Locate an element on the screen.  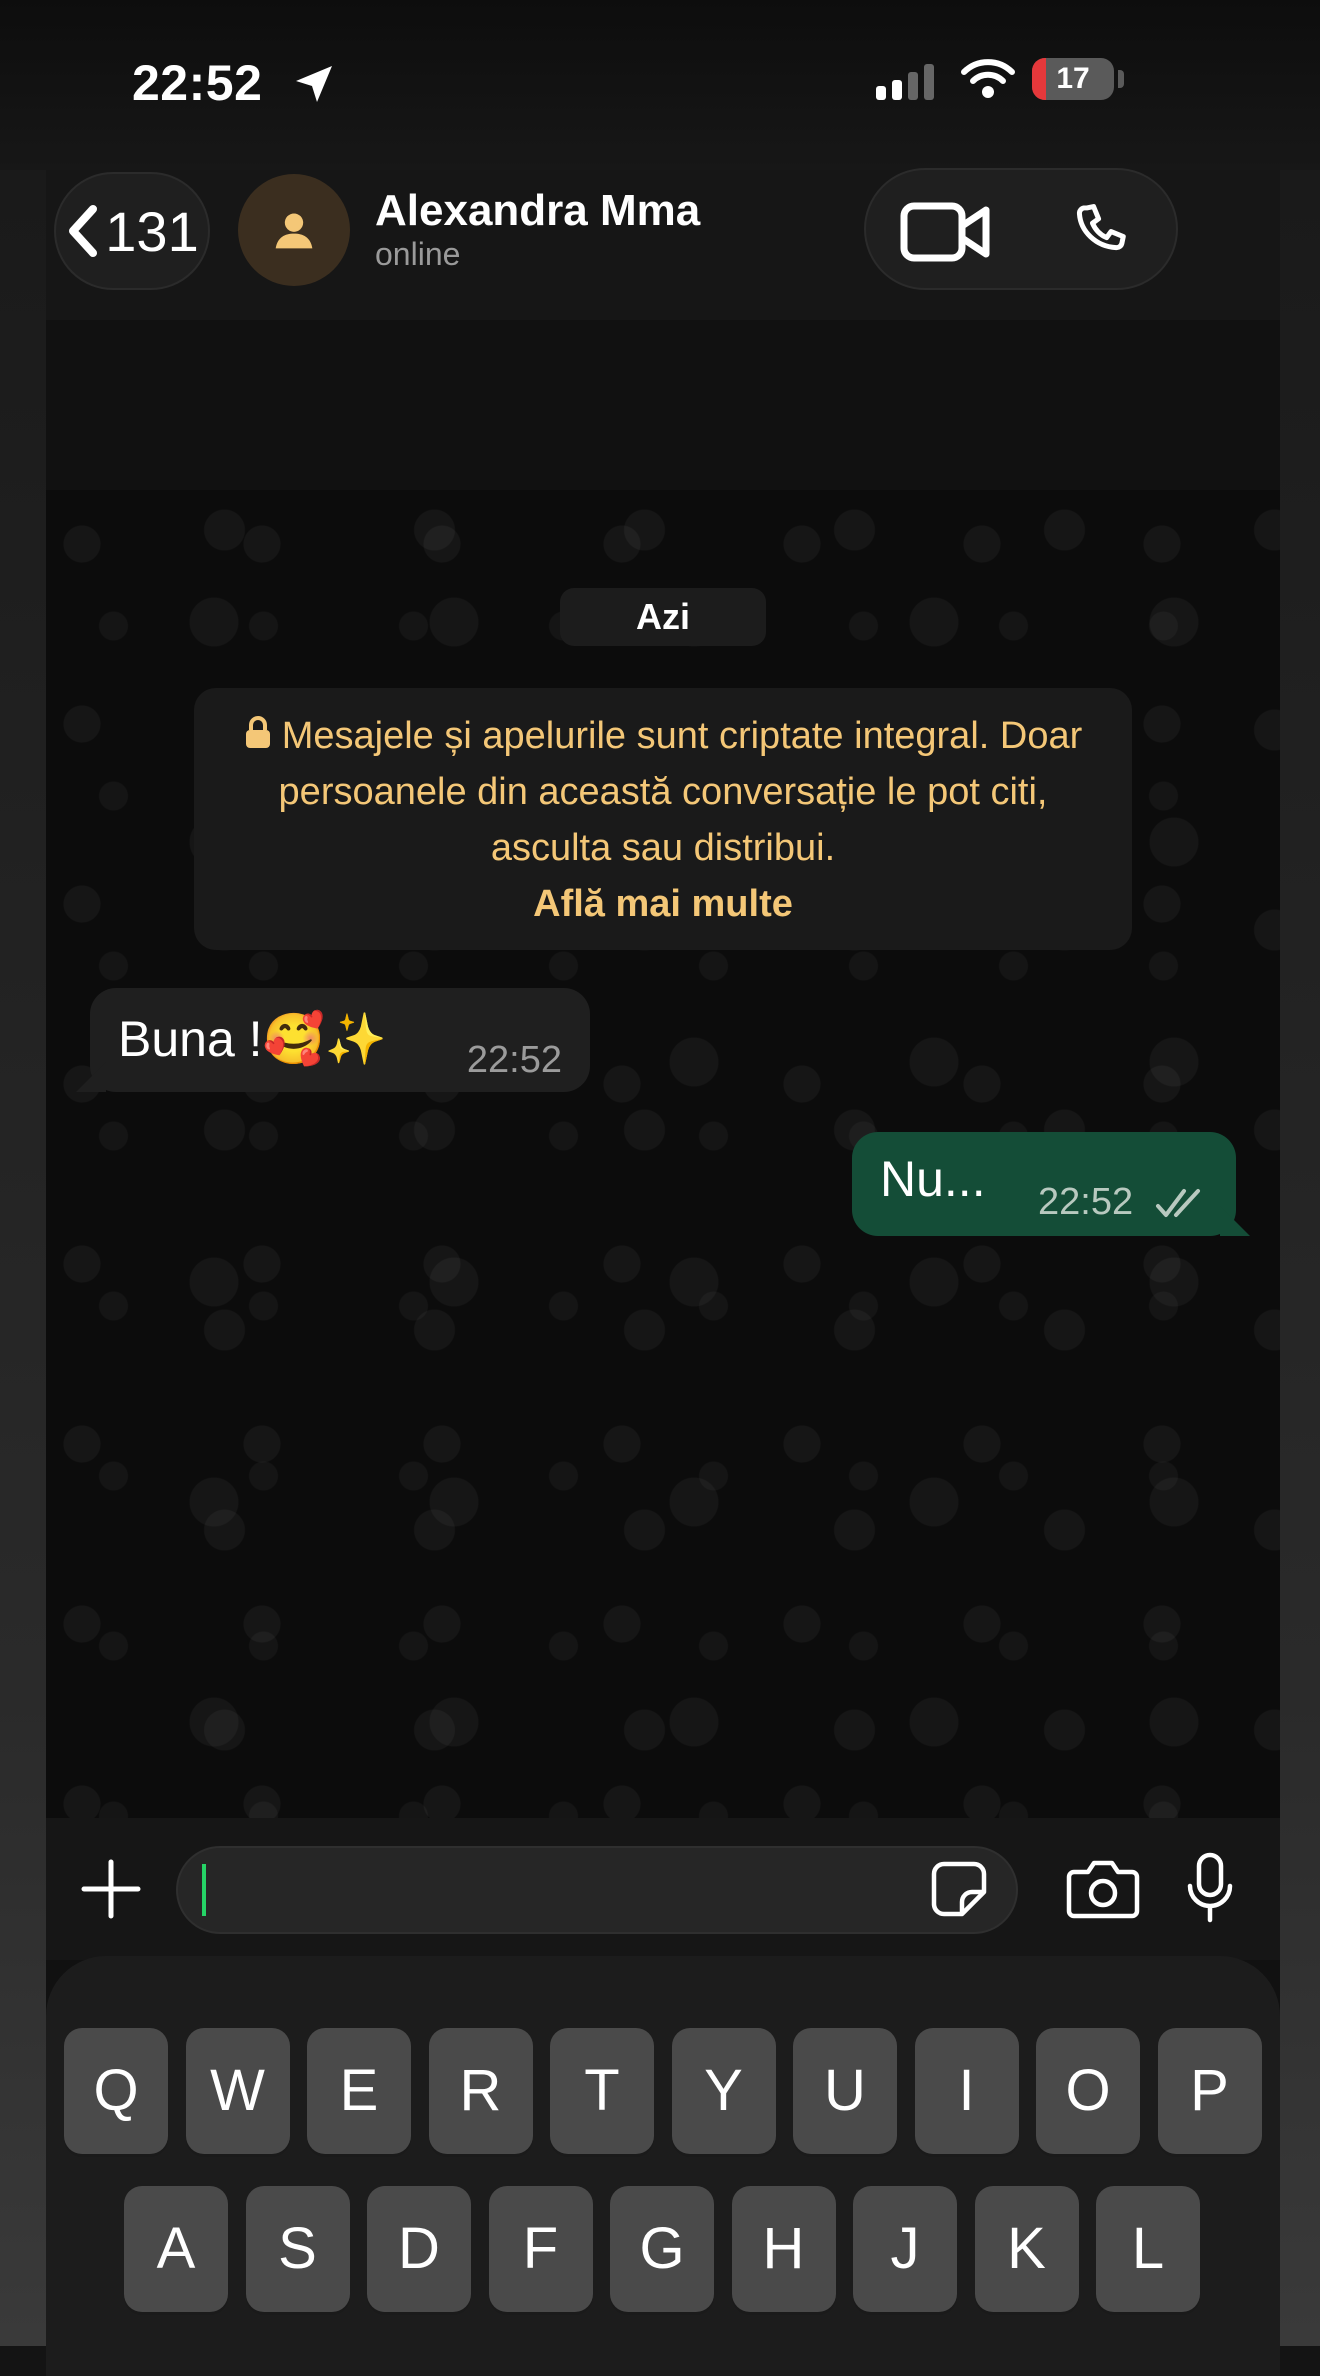
key-g: G is located at coordinates (662, 2249).